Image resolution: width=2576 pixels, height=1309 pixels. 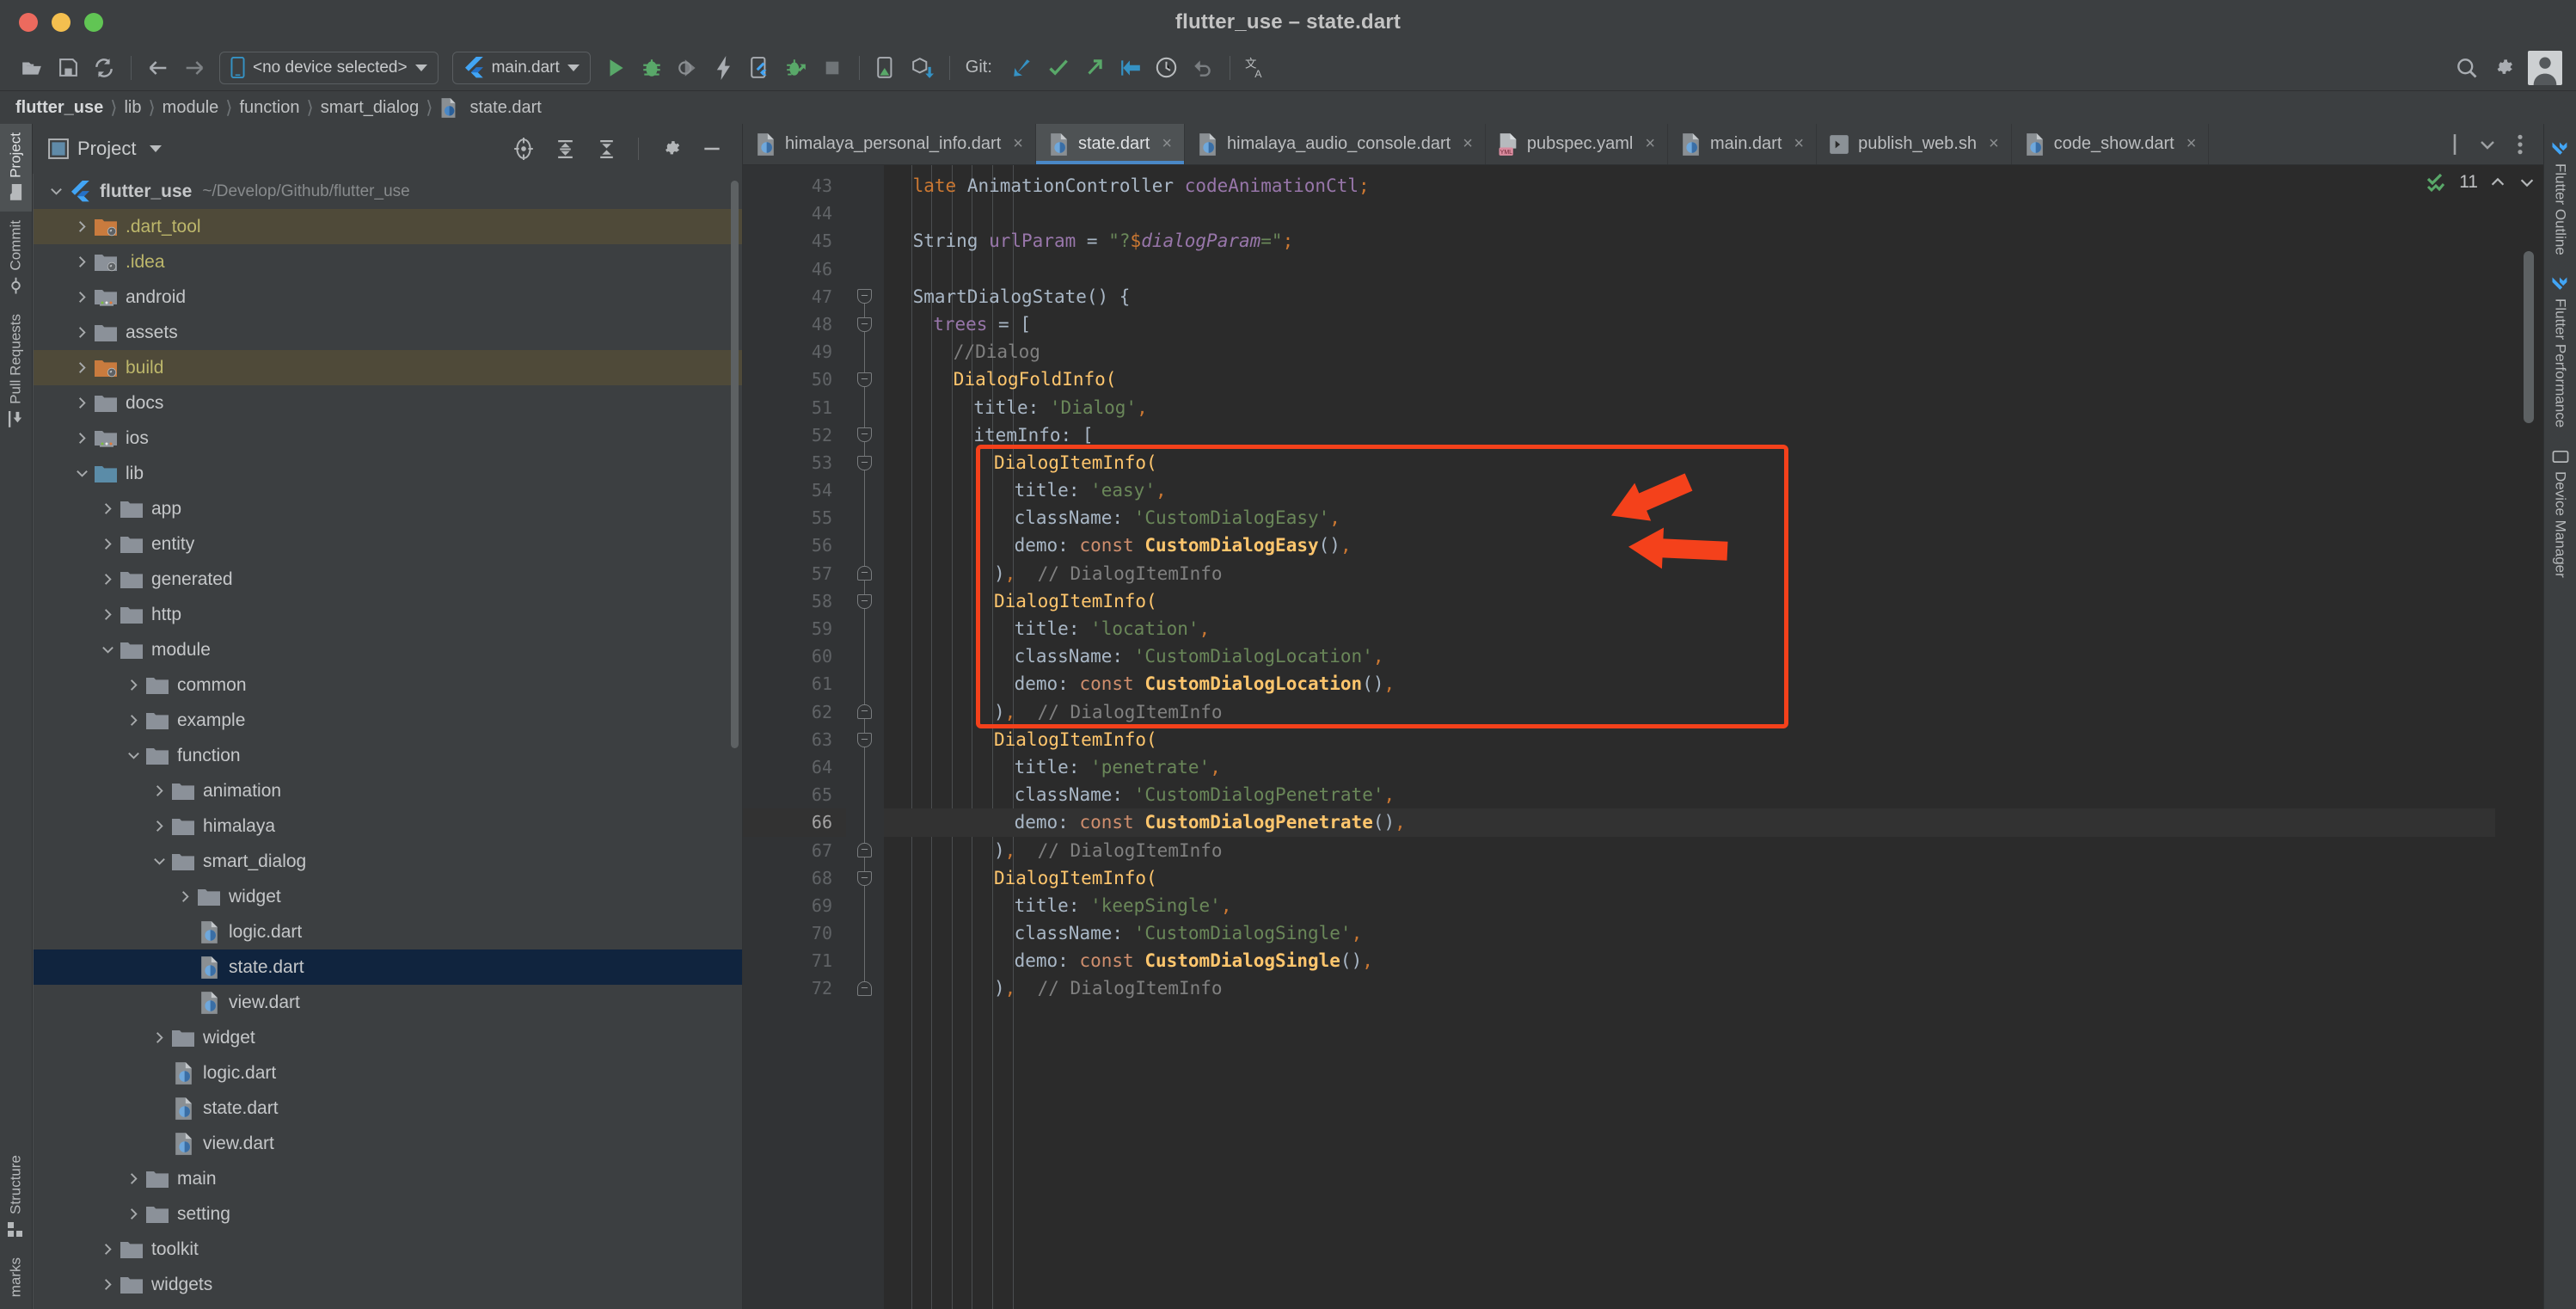 What do you see at coordinates (16, 1197) in the screenshot?
I see `sidebar-item-structure: Structure` at bounding box center [16, 1197].